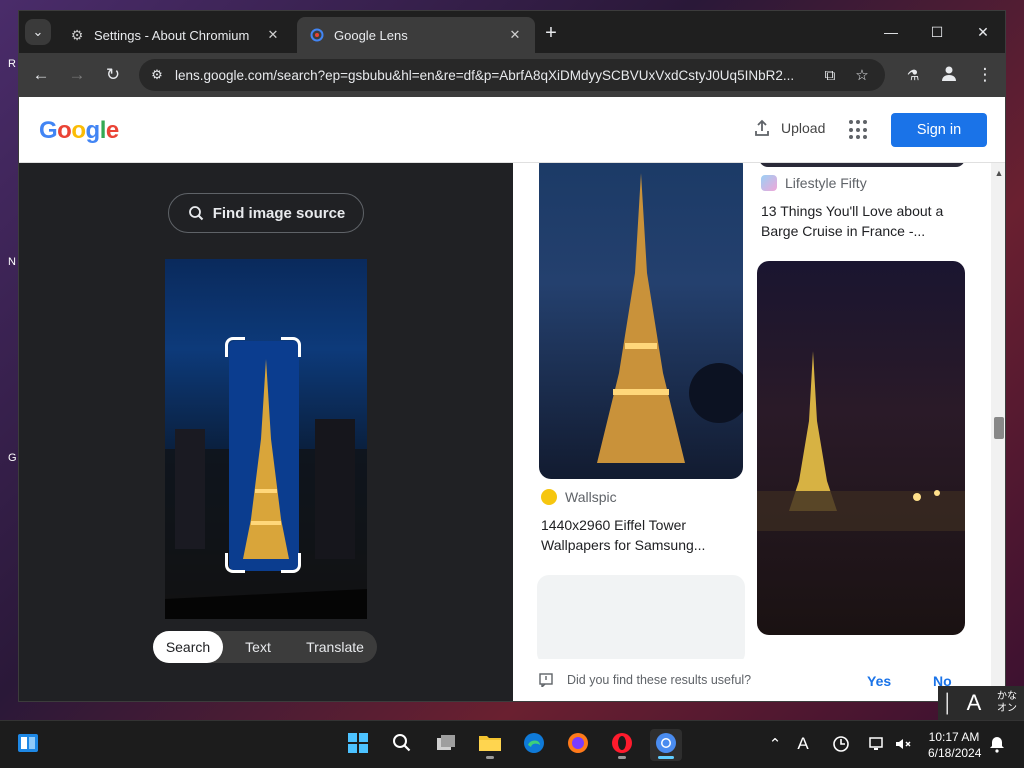 The width and height of the screenshot is (1024, 768). I want to click on more-vertical-icon: ⋮, so click(985, 74).